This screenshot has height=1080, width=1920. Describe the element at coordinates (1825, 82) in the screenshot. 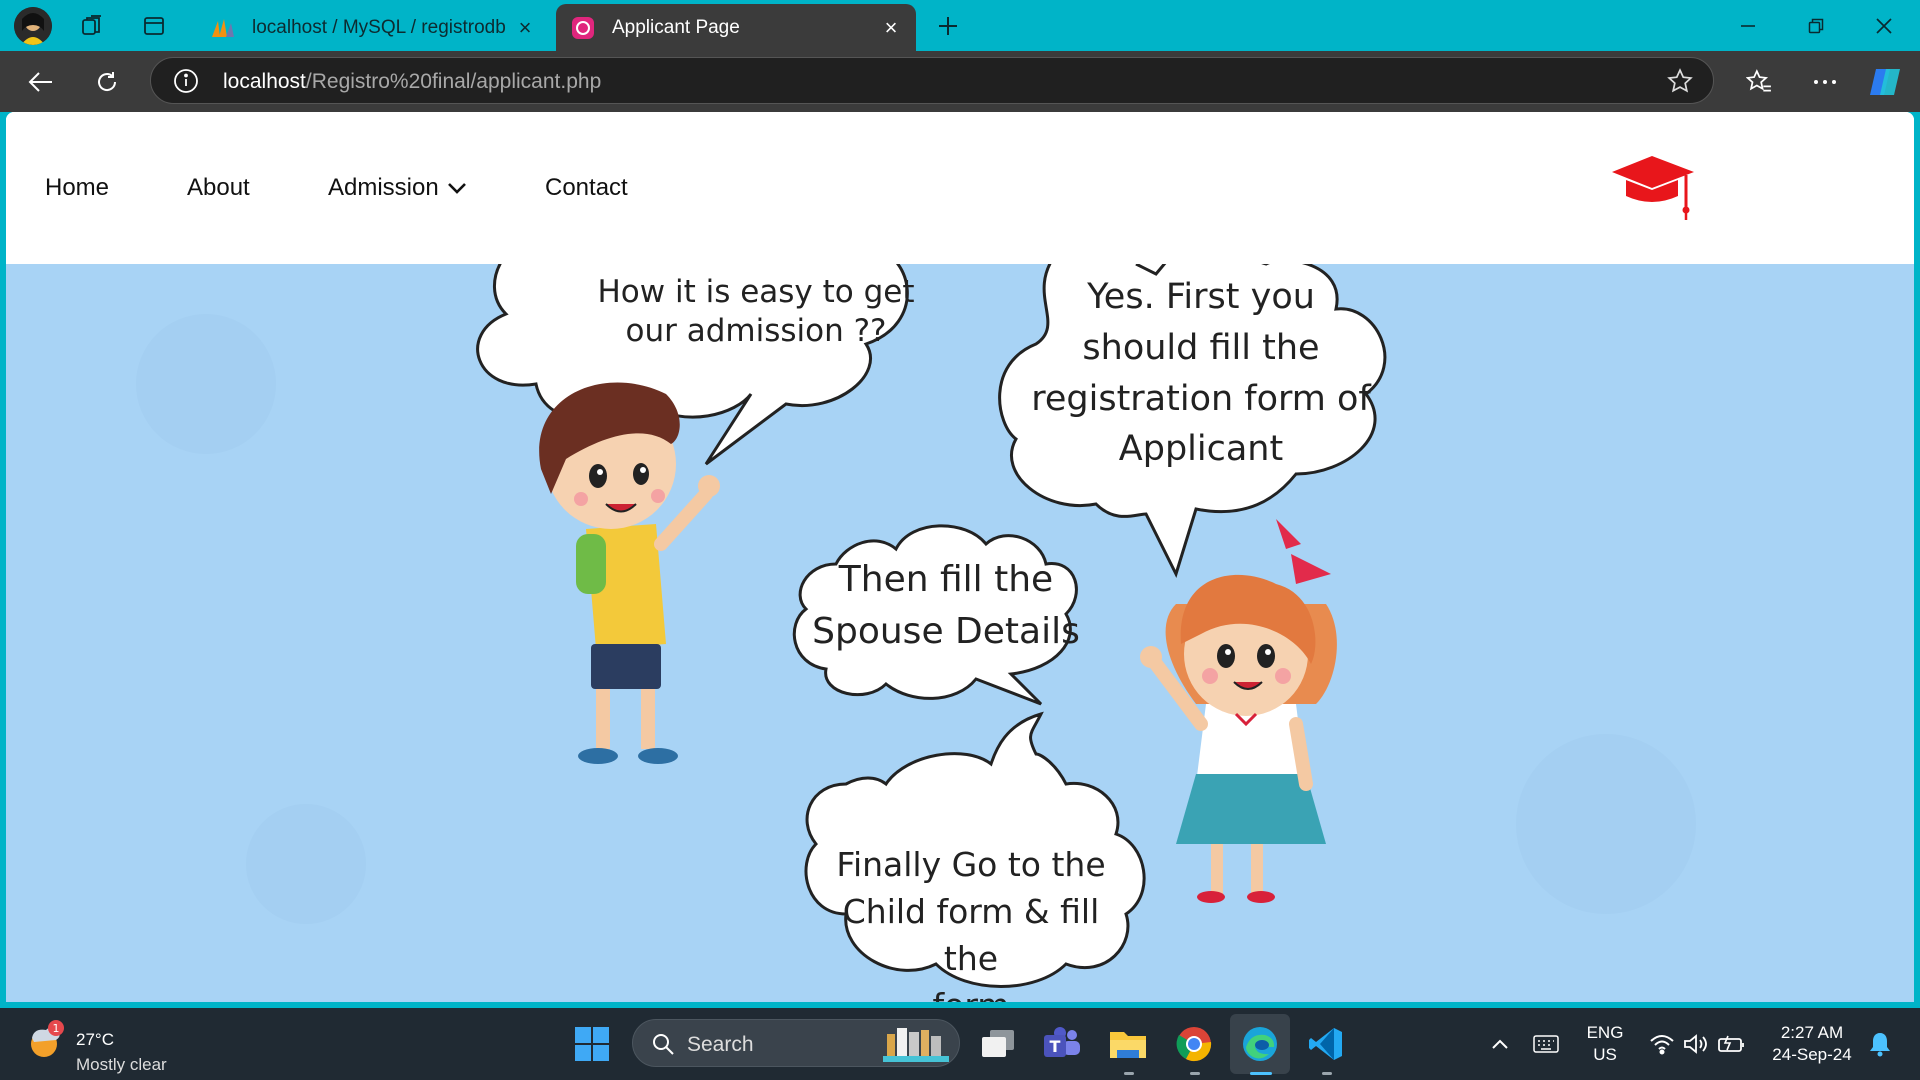

I see `more-options-icon` at that location.